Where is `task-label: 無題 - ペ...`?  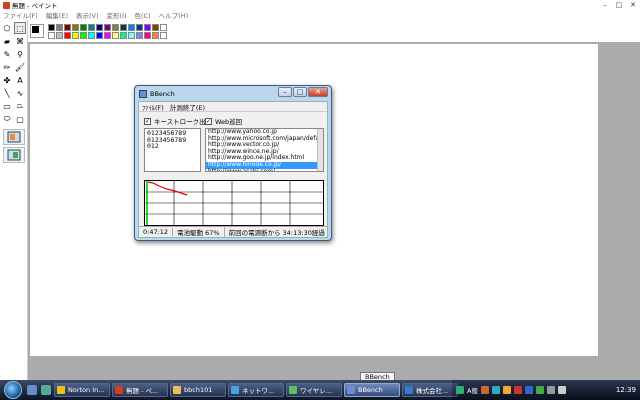 task-label: 無題 - ペ... is located at coordinates (142, 391).